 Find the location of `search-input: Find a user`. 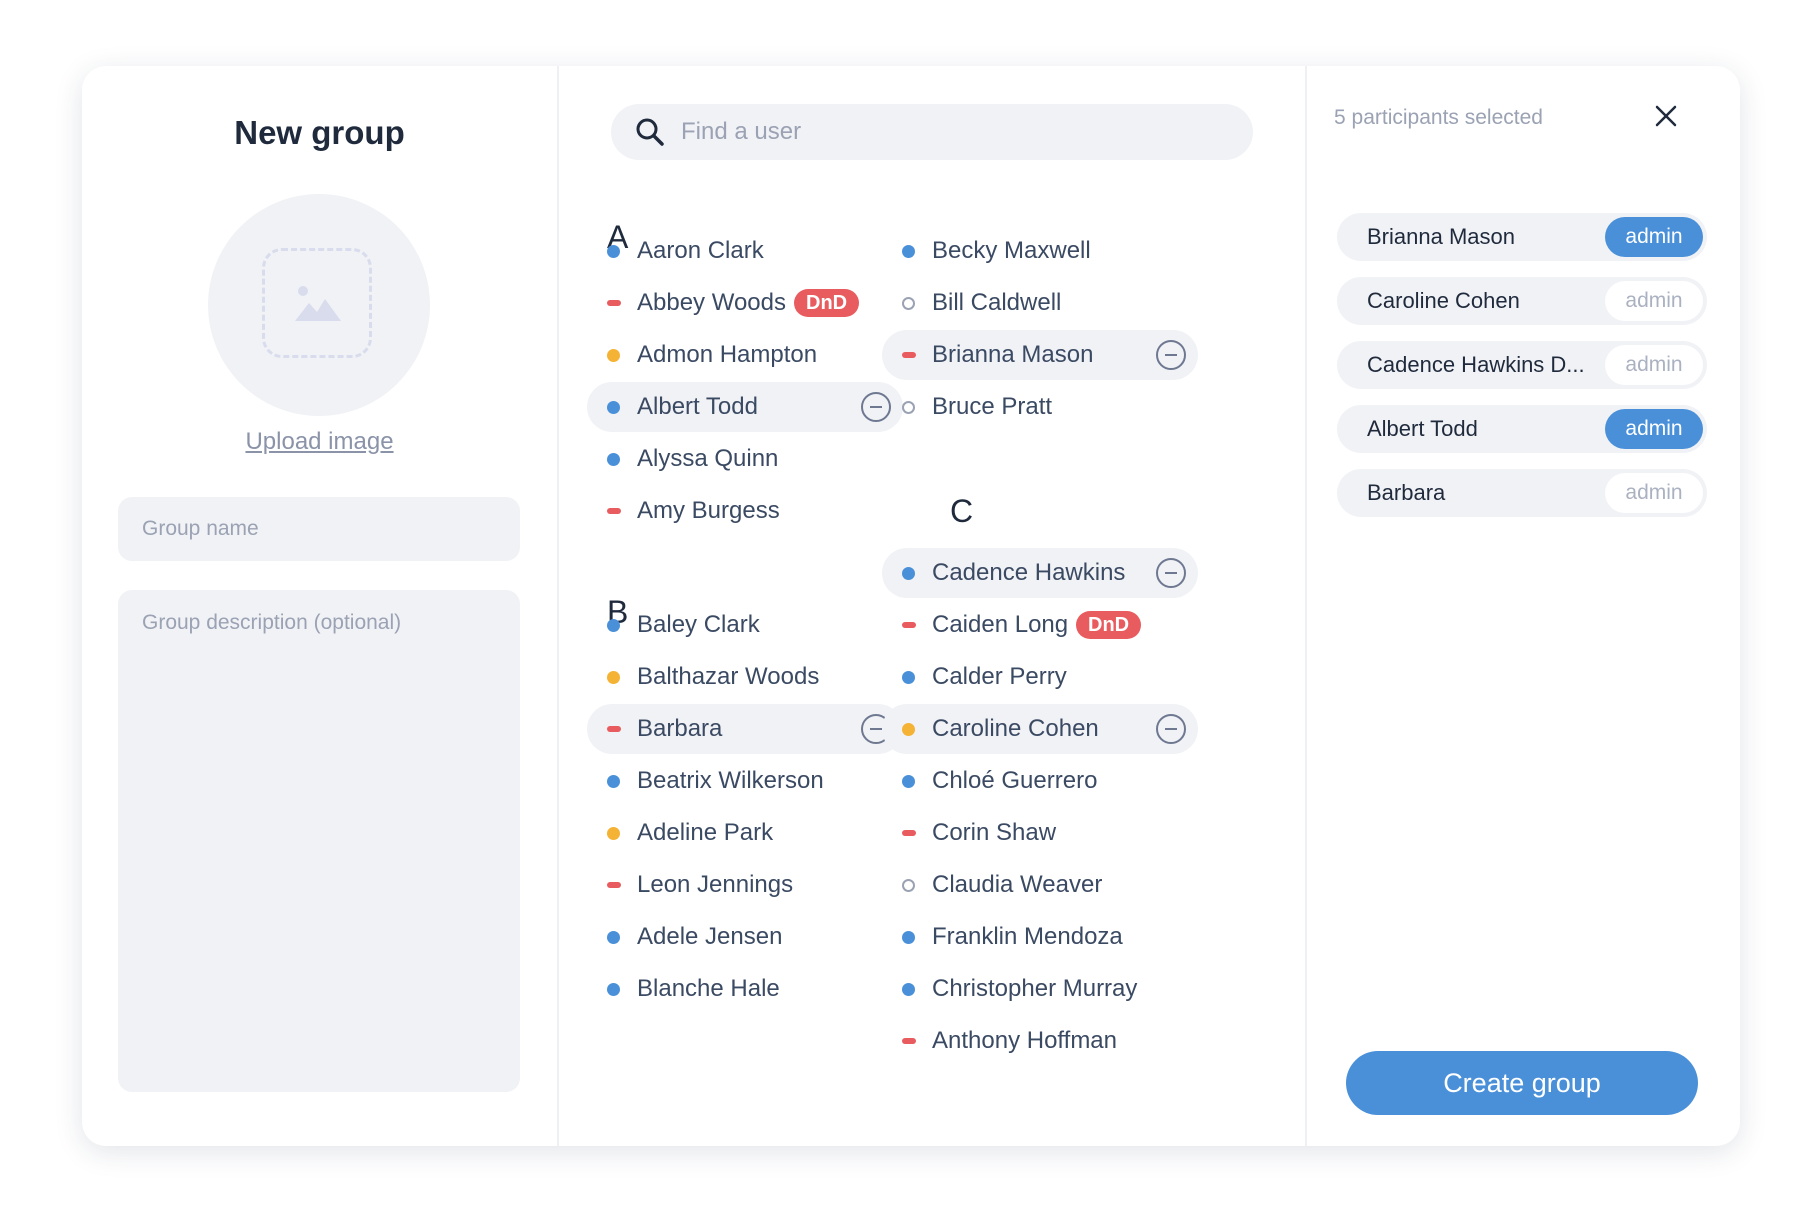

search-input: Find a user is located at coordinates (741, 132).